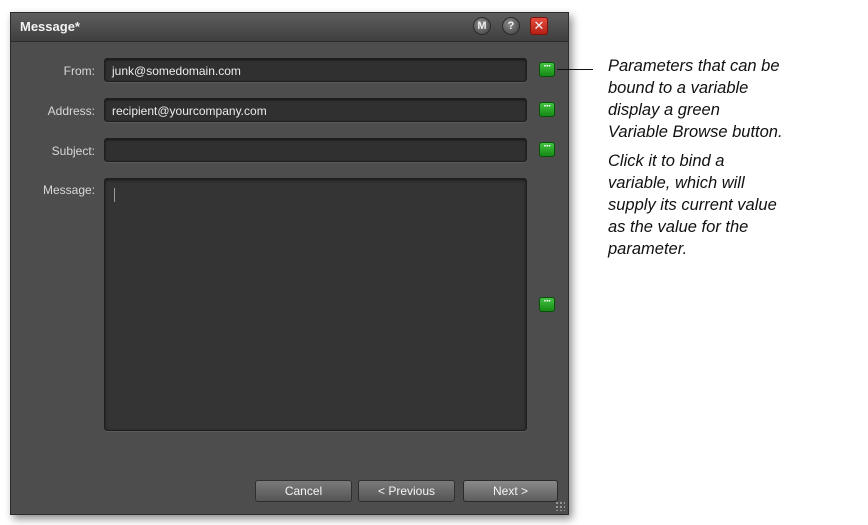 The width and height of the screenshot is (868, 525). What do you see at coordinates (547, 149) in the screenshot?
I see `subject-variable-browse-button: ···` at bounding box center [547, 149].